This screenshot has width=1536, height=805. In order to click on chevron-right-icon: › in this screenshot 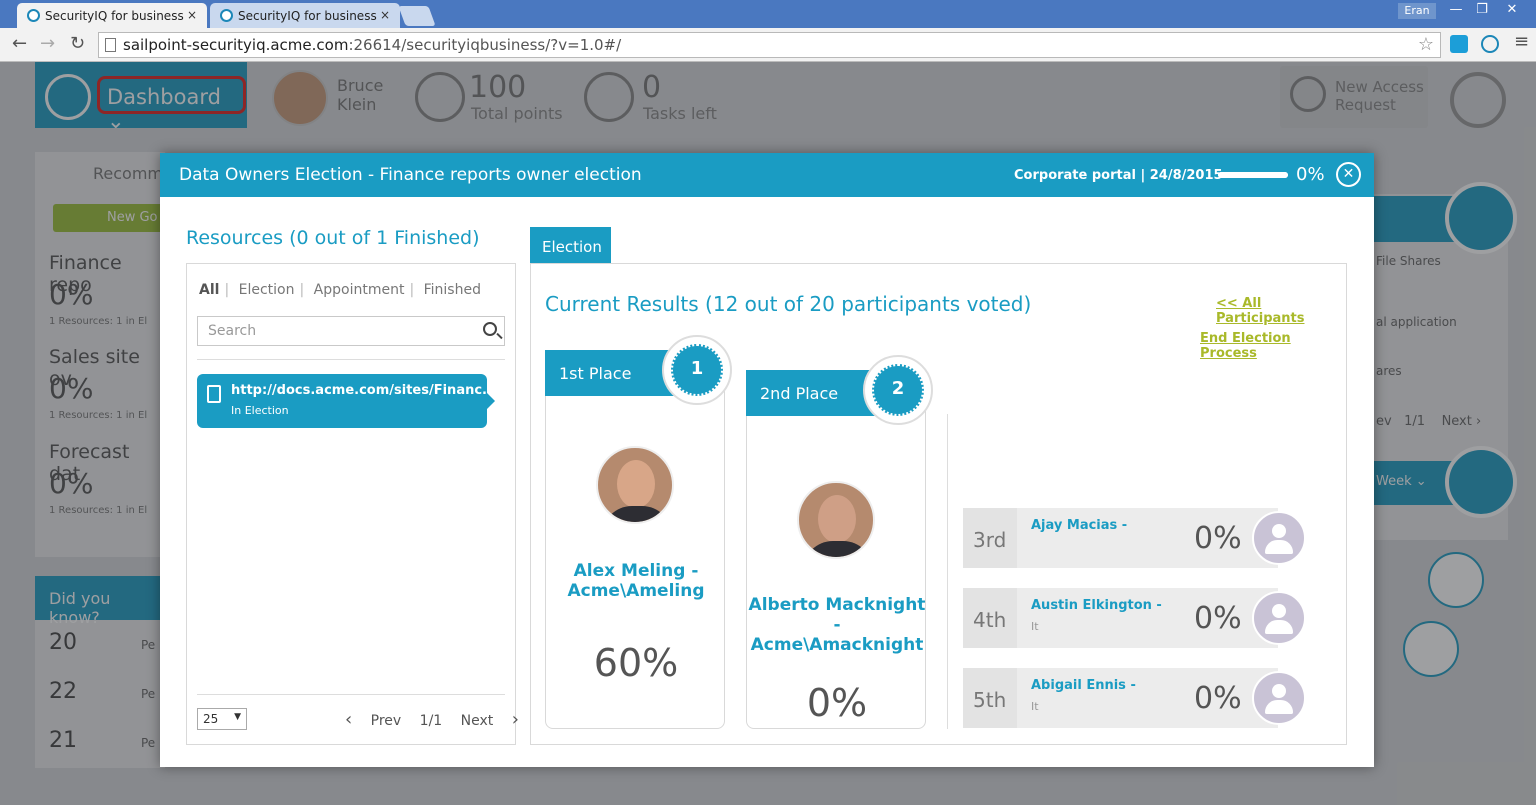, I will do `click(515, 719)`.